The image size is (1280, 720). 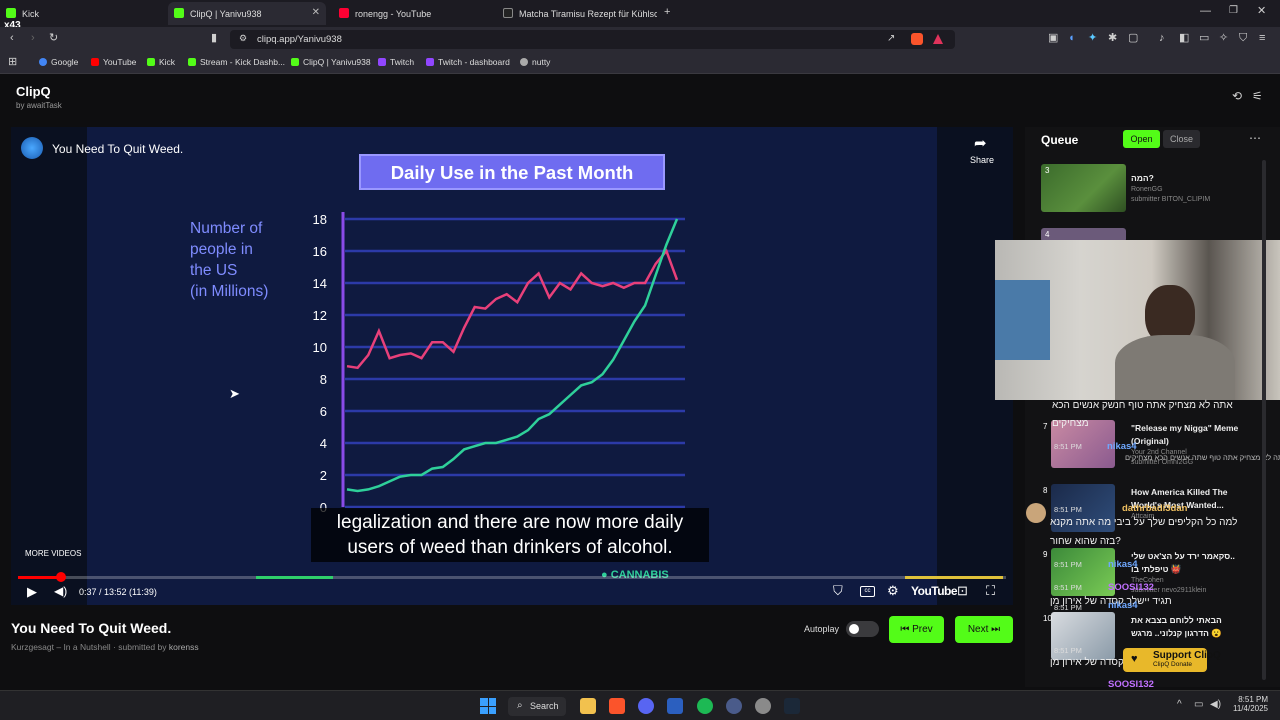 I want to click on captions-icon: cc, so click(x=867, y=591).